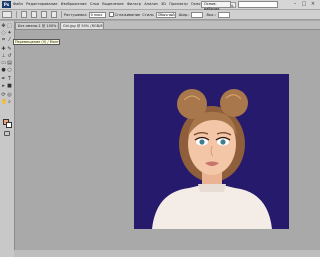  What do you see at coordinates (3, 86) in the screenshot?
I see `path-selection-tool-icon: ▸` at bounding box center [3, 86].